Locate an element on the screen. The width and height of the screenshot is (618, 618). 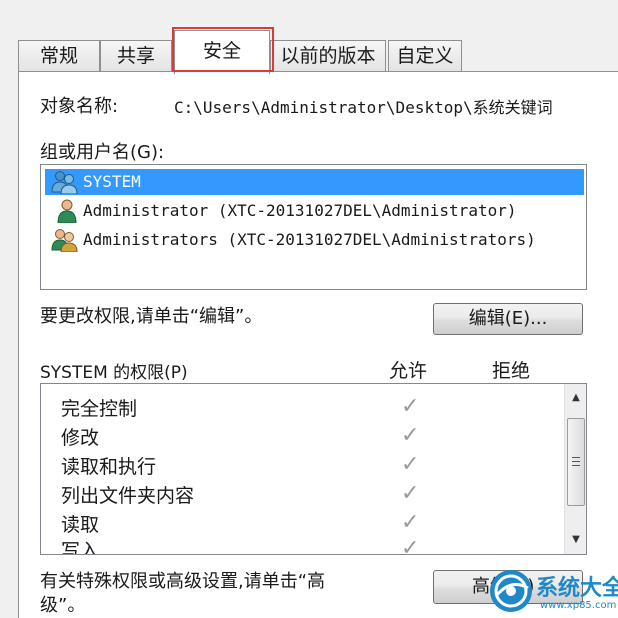
tab-general: 常规 is located at coordinates (59, 56).